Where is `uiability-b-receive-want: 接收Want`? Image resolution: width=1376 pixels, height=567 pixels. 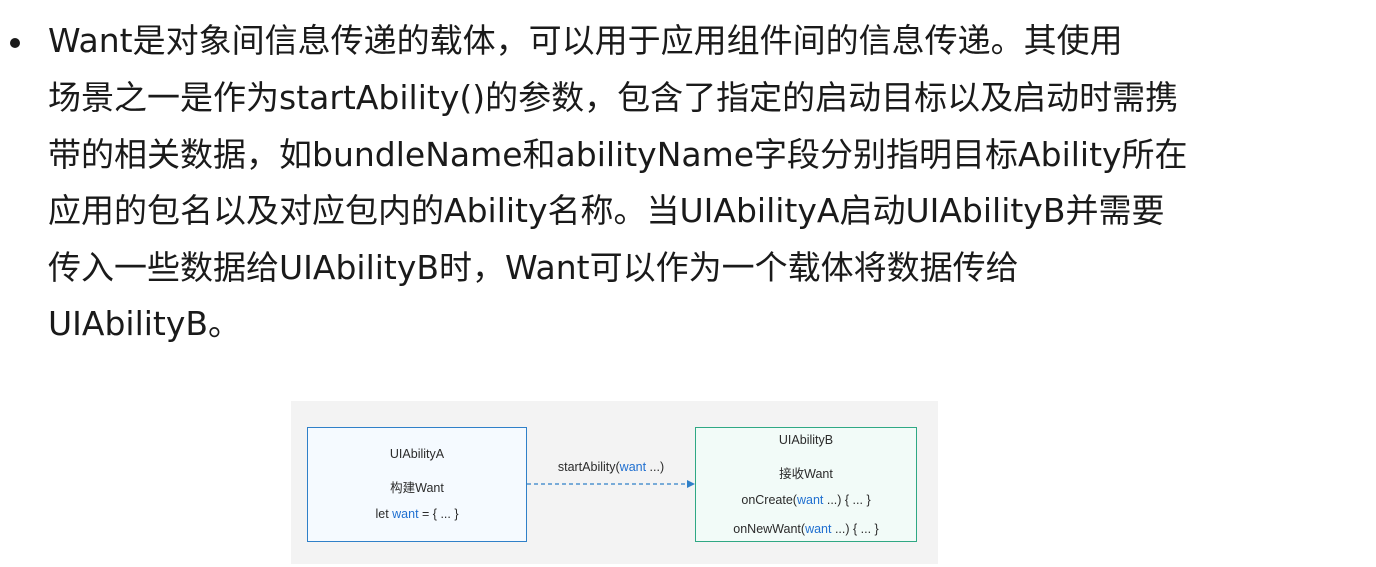 uiability-b-receive-want: 接收Want is located at coordinates (806, 474).